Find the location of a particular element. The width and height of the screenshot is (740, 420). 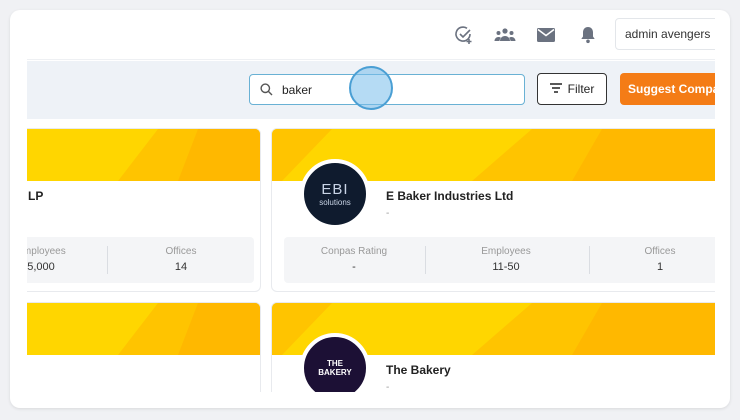

company-logo: EBI solutions is located at coordinates (335, 194).